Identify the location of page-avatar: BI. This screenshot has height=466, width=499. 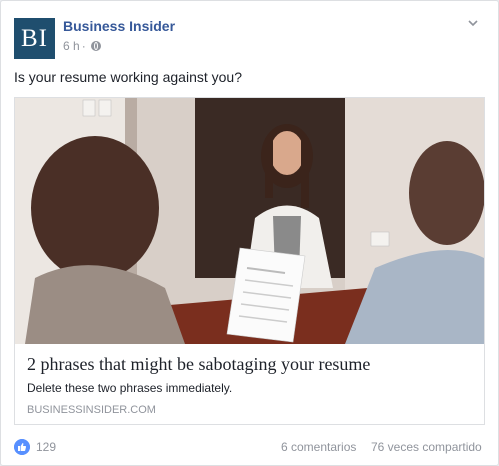
(34, 38).